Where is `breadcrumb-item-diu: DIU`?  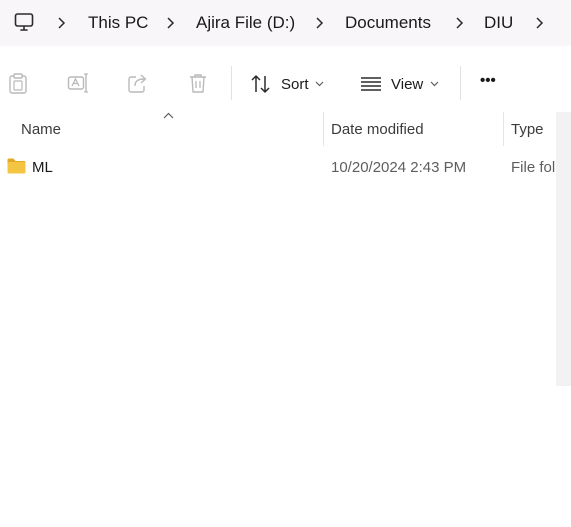 breadcrumb-item-diu: DIU is located at coordinates (498, 23).